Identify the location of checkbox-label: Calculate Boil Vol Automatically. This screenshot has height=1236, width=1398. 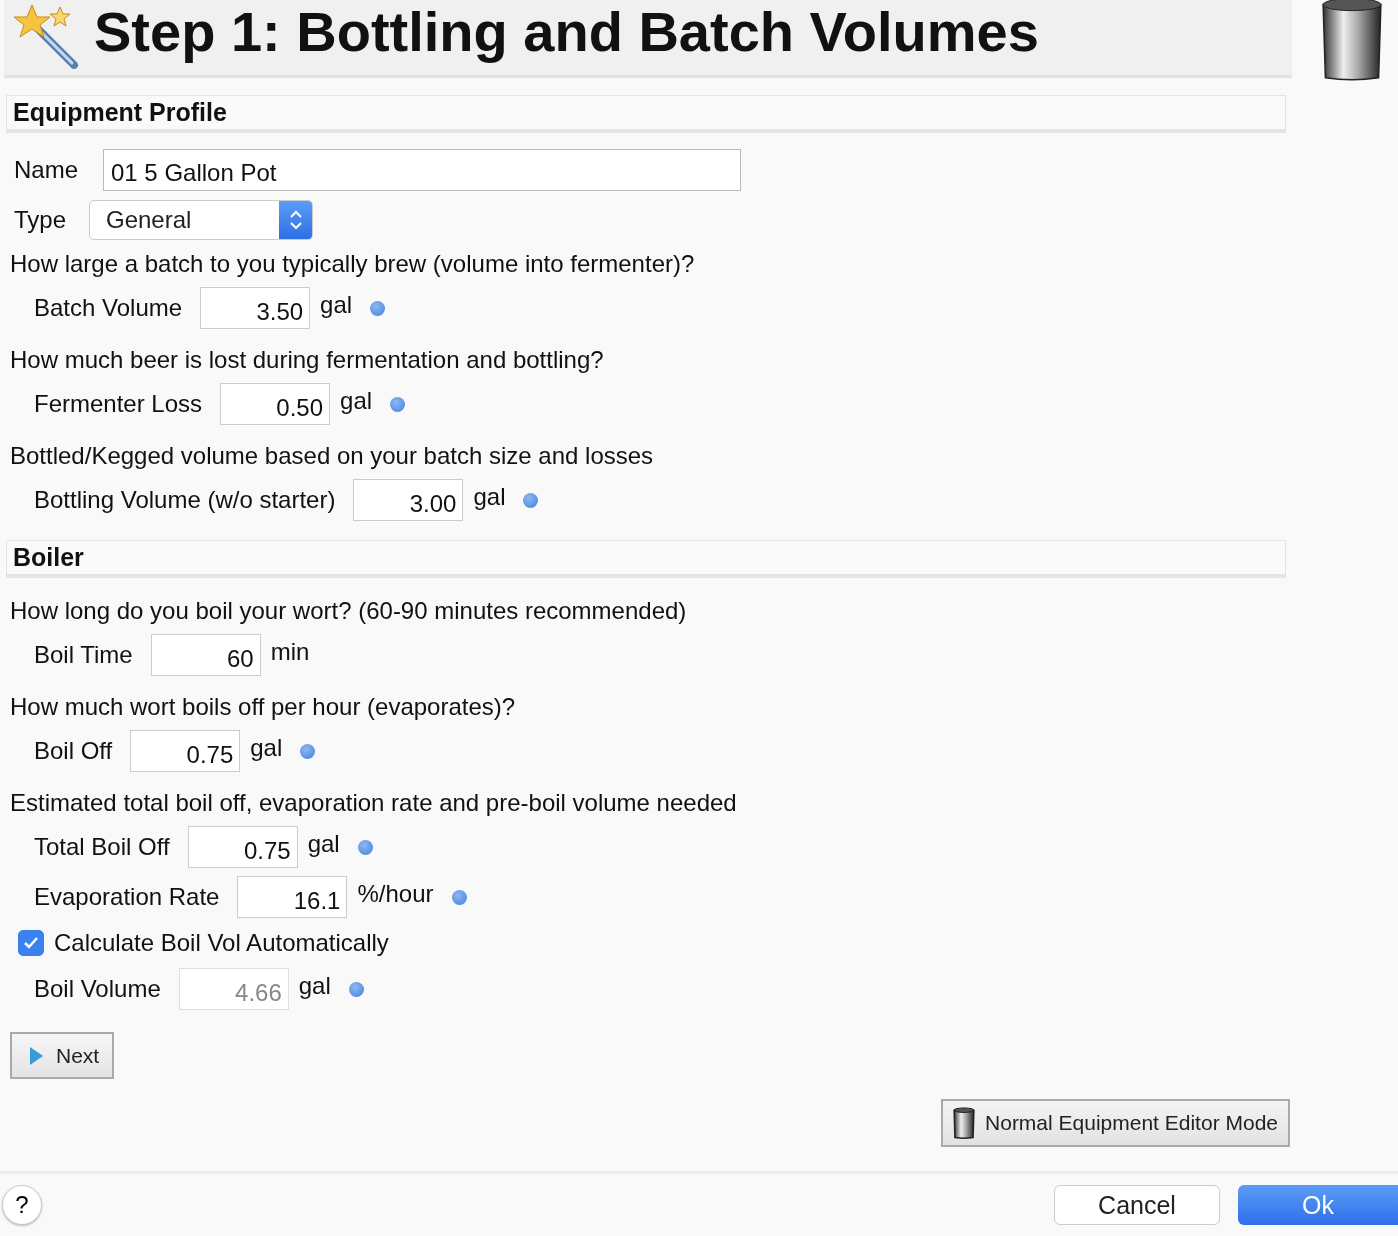
(221, 943).